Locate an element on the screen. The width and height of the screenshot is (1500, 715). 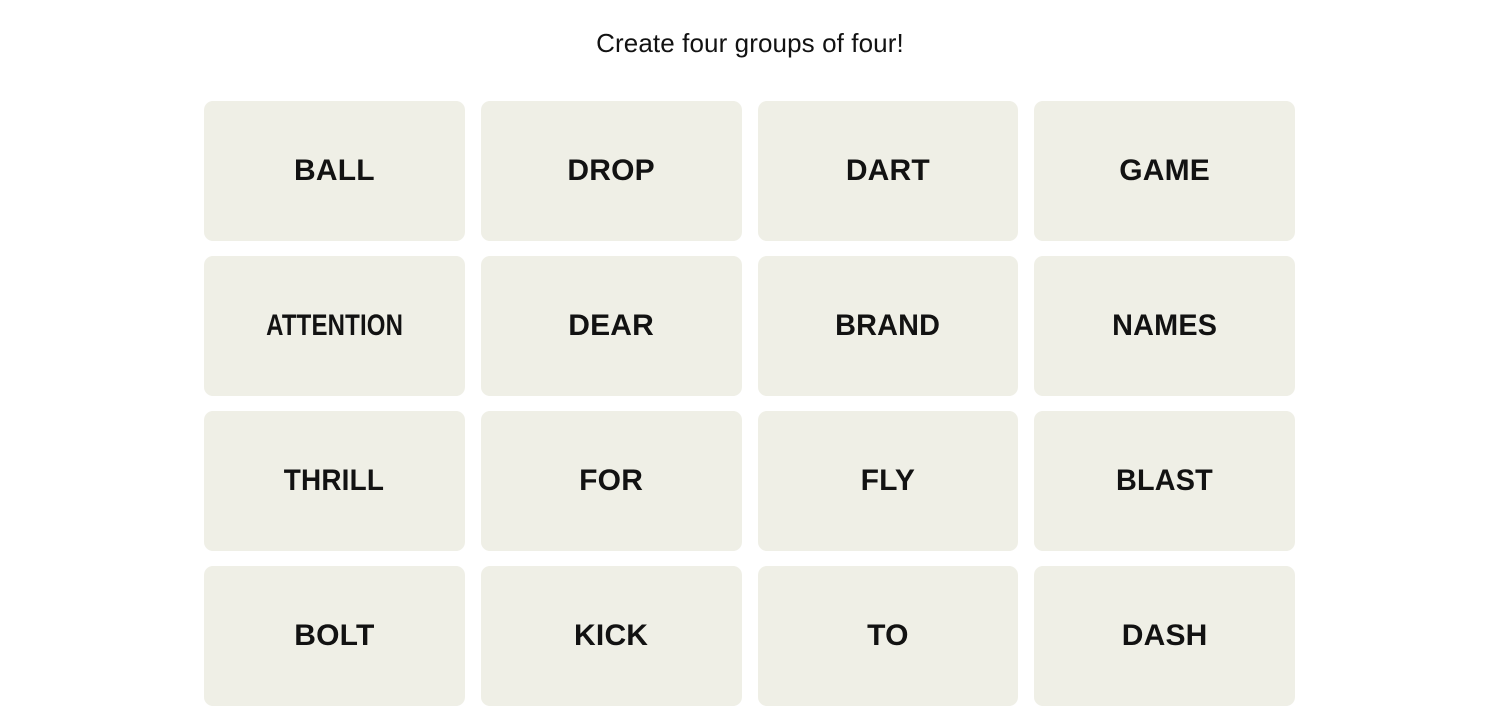
word-tile: FLY is located at coordinates (888, 481).